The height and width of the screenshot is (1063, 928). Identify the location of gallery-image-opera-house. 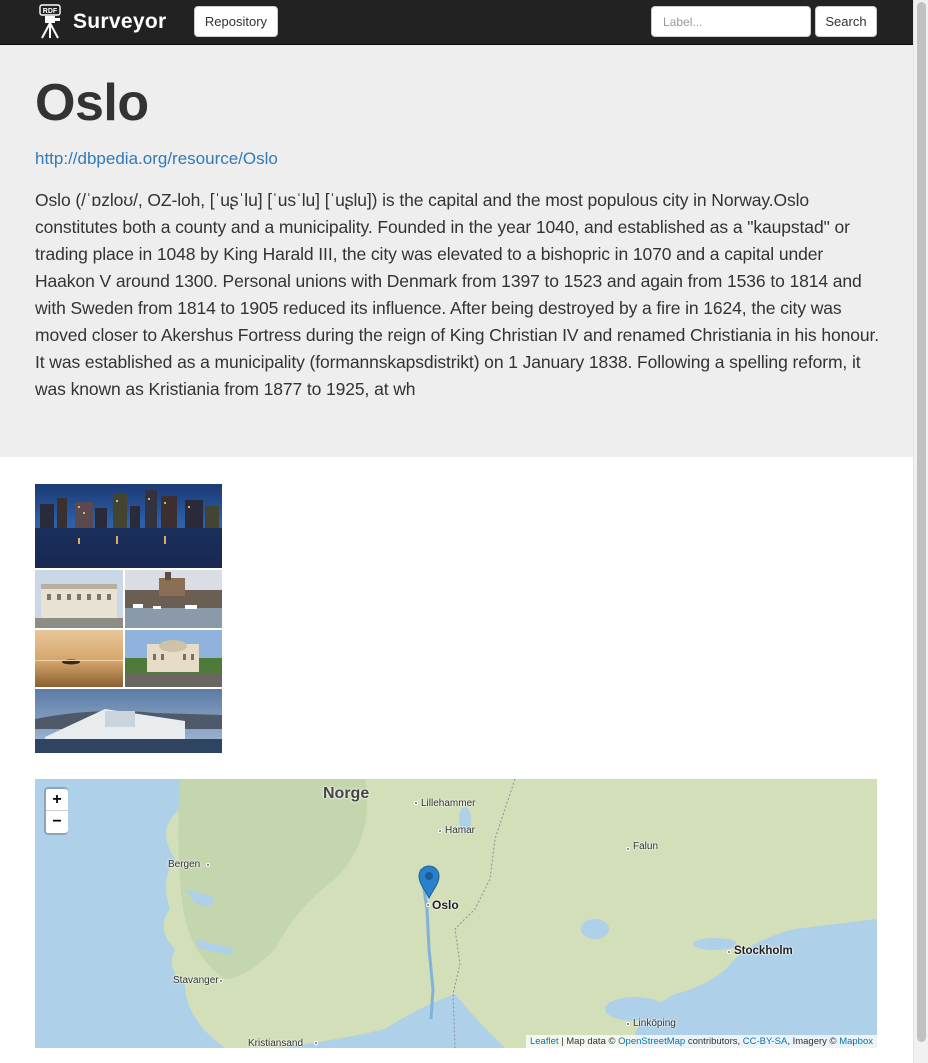
(128, 721).